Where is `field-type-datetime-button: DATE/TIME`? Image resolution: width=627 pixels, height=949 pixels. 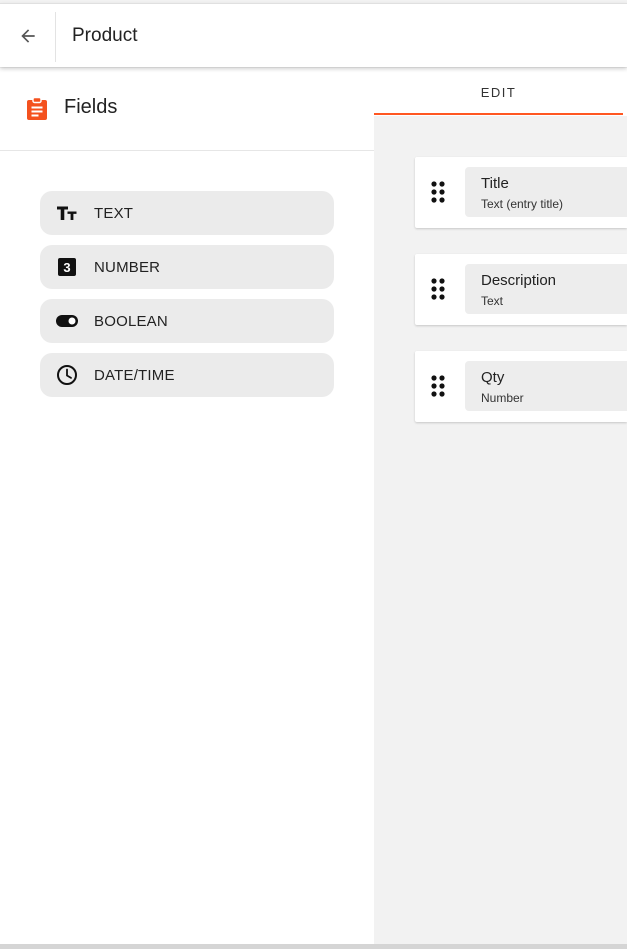
field-type-datetime-button: DATE/TIME is located at coordinates (187, 375).